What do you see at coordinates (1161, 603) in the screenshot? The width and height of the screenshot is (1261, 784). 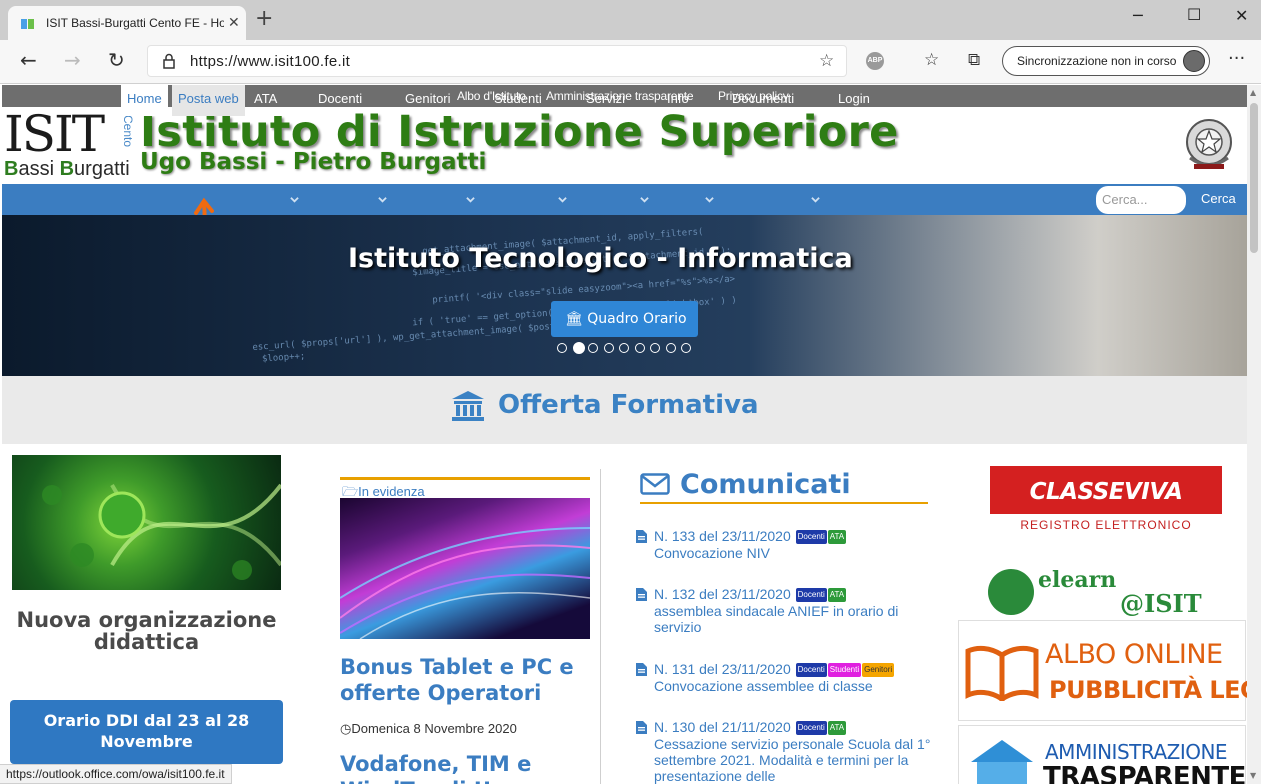 I see `elearn-isit-text: @ISIT` at bounding box center [1161, 603].